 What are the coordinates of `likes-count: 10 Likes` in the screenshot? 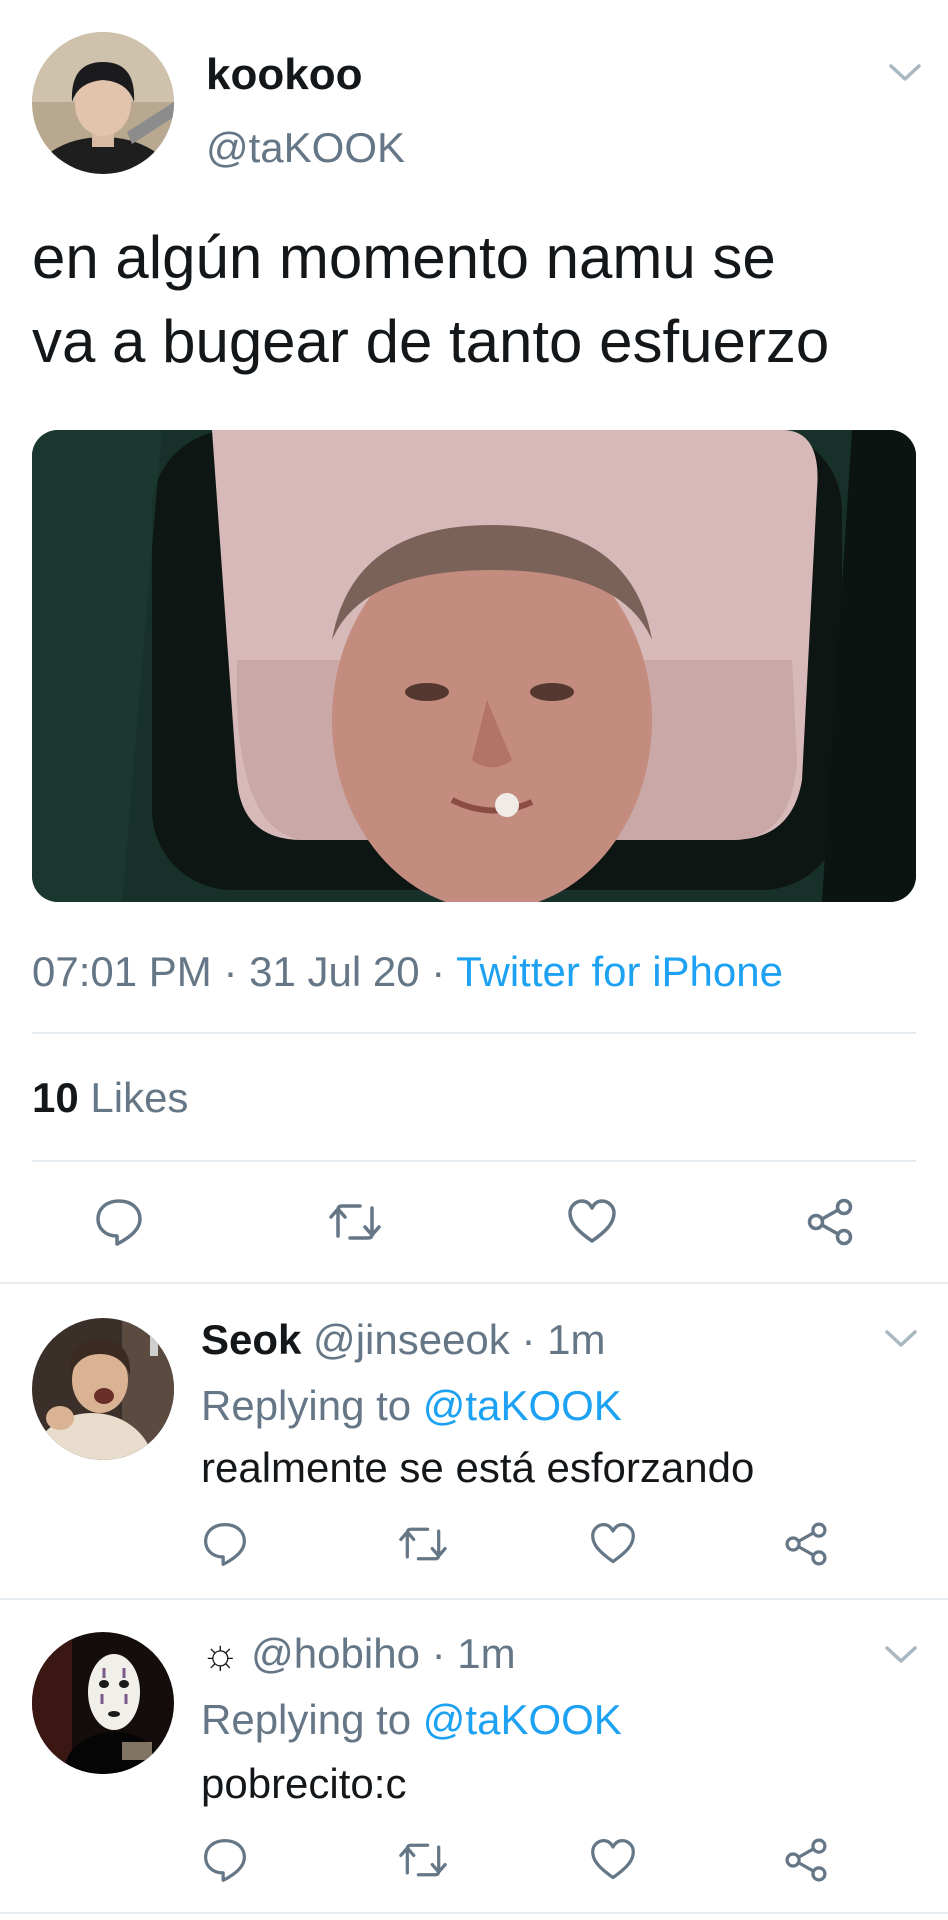 It's located at (110, 1098).